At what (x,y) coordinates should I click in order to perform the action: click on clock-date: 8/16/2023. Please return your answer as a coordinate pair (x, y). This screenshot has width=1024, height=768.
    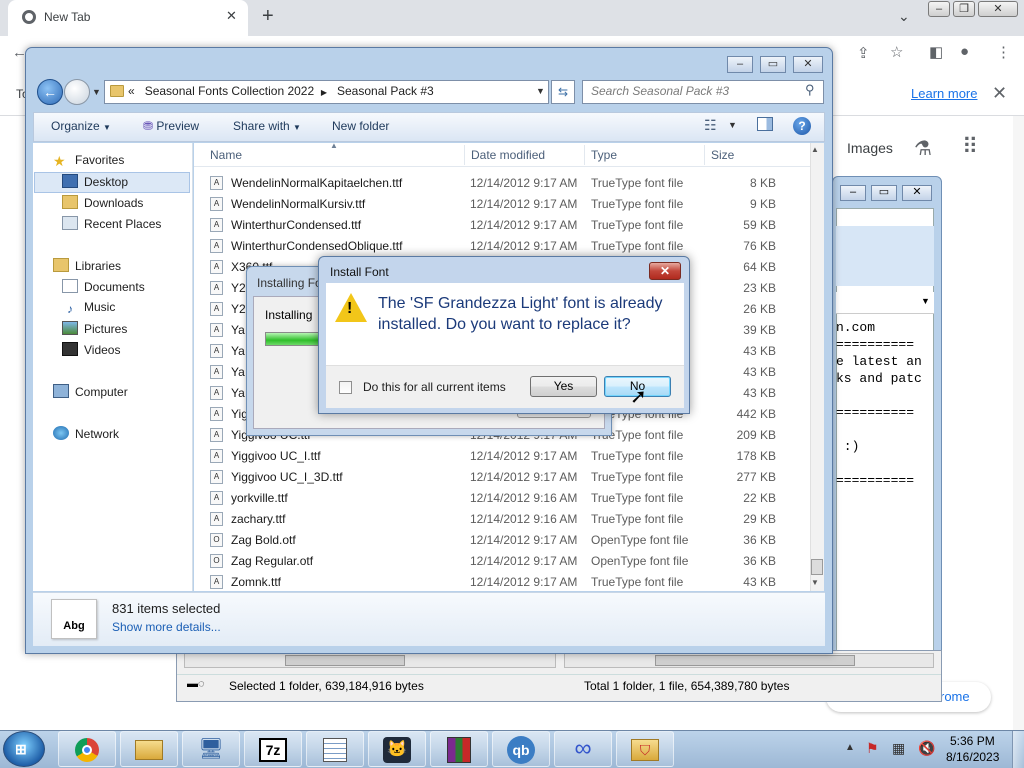
    Looking at the image, I should click on (972, 757).